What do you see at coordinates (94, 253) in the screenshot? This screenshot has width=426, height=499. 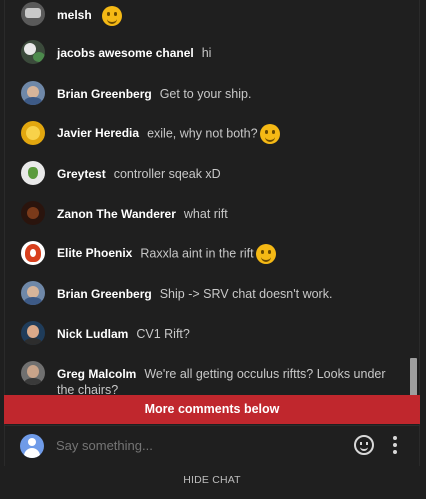 I see `message-author: Elite Phoenix` at bounding box center [94, 253].